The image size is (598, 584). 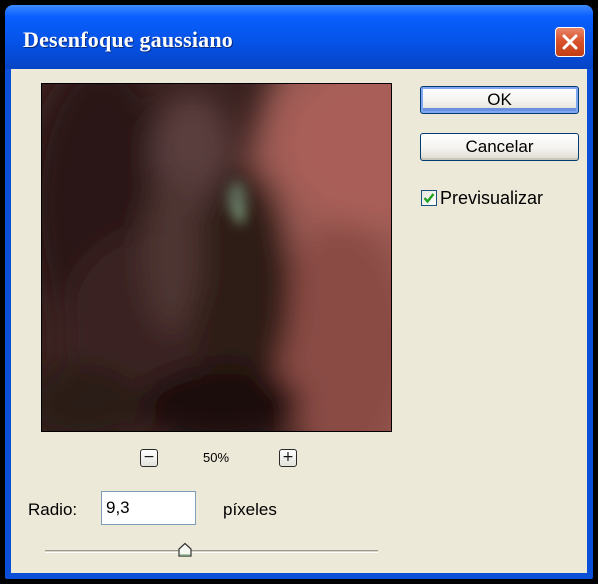 I want to click on radius-slider-thumb, so click(x=185, y=550).